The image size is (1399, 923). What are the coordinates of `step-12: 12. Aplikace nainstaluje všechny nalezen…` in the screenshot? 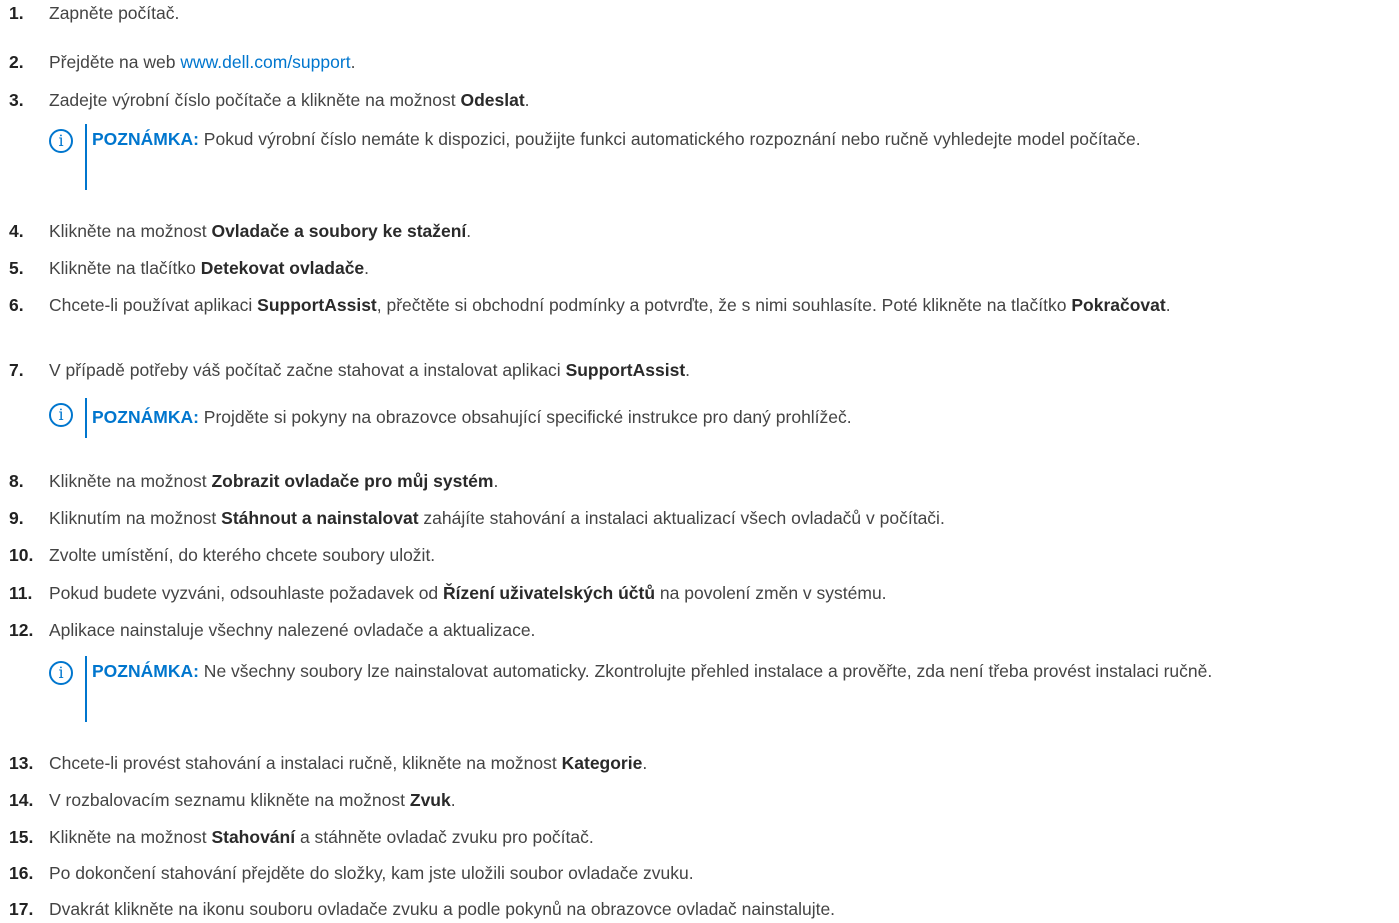 It's located at (697, 630).